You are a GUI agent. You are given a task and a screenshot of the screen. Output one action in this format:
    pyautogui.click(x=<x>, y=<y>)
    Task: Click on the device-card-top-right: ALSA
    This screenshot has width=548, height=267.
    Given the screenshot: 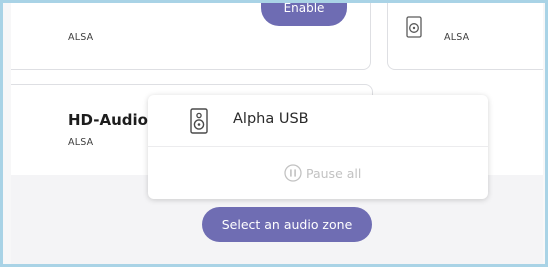 What is the action you would take?
    pyautogui.click(x=465, y=36)
    